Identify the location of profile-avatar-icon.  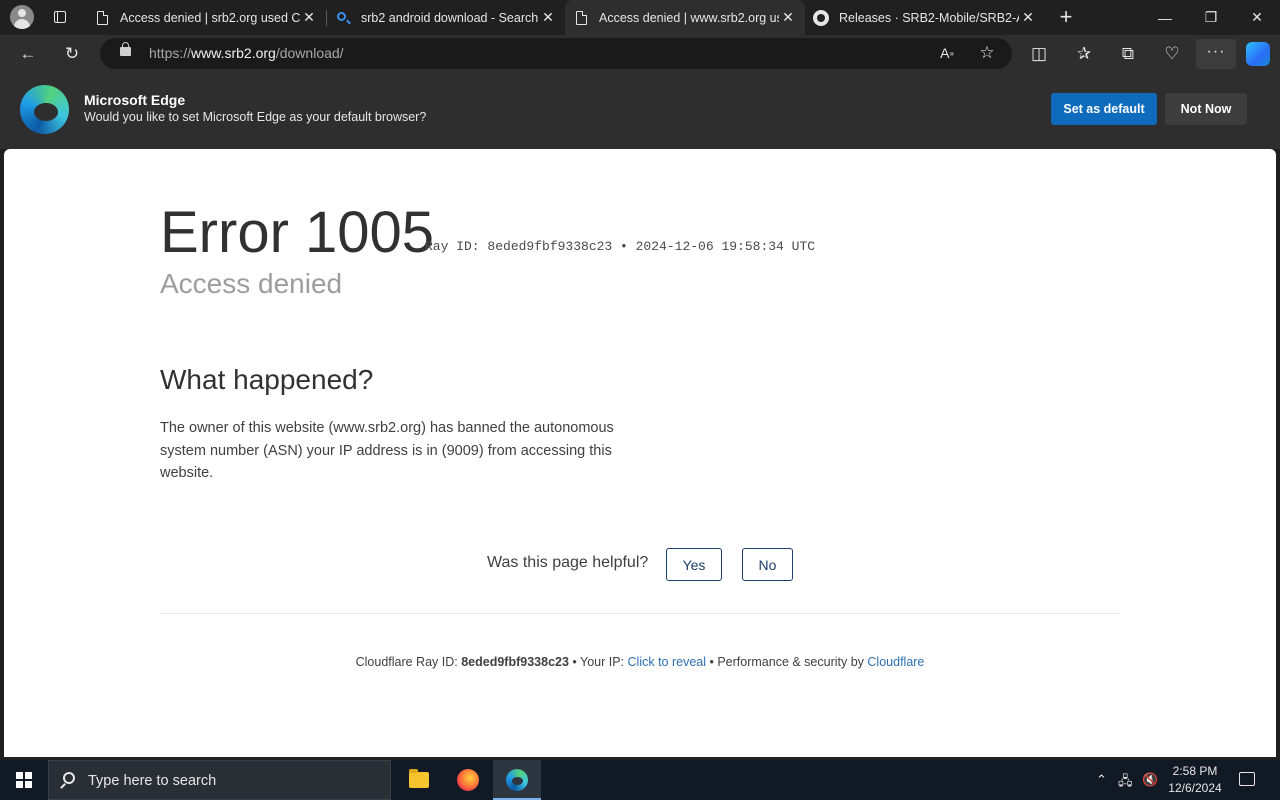
(22, 17).